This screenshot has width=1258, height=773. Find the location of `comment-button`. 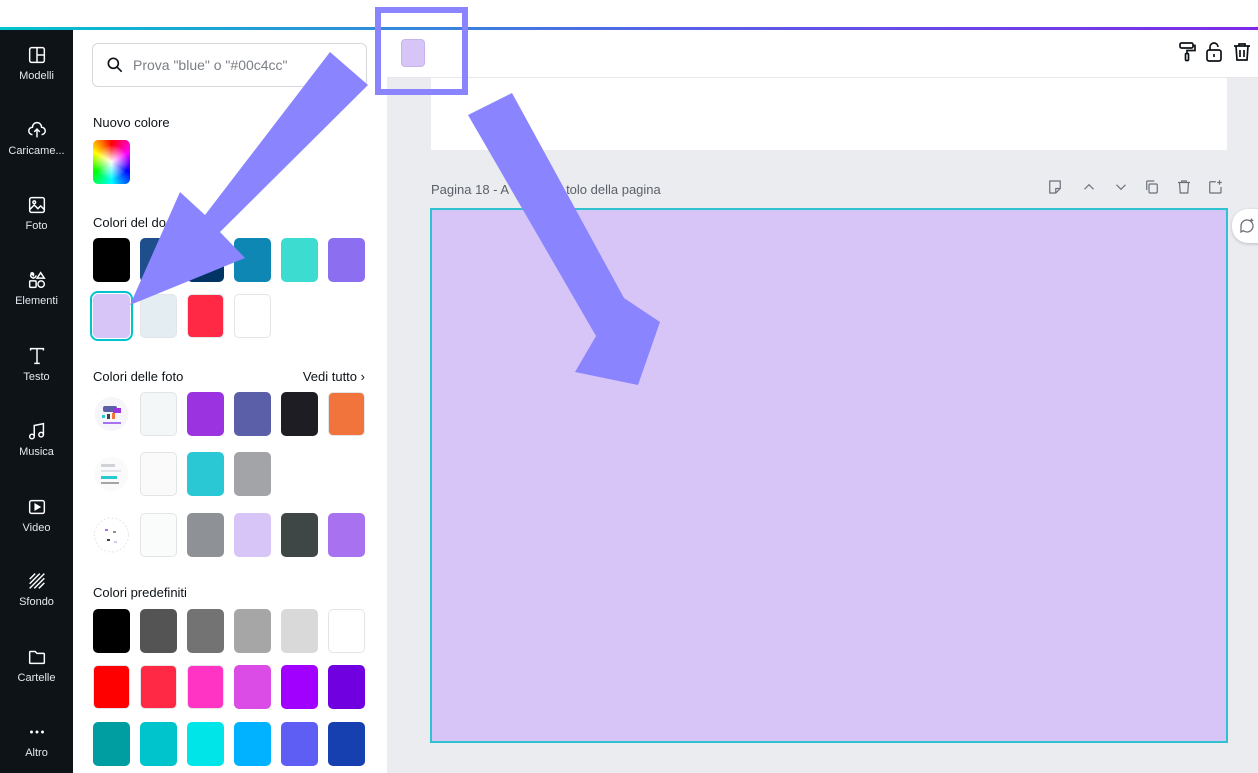

comment-button is located at coordinates (1245, 226).